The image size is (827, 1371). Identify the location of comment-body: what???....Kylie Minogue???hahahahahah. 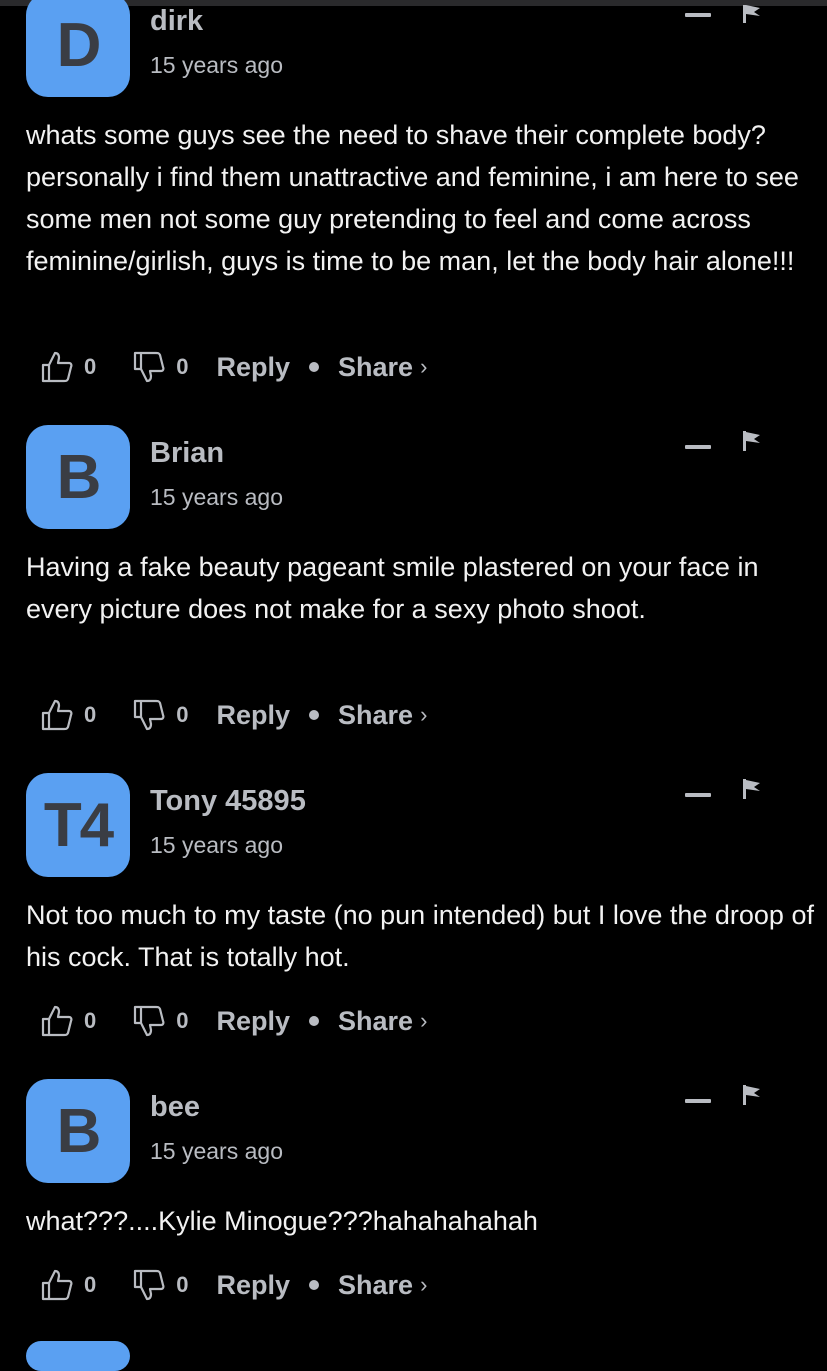
(282, 1221).